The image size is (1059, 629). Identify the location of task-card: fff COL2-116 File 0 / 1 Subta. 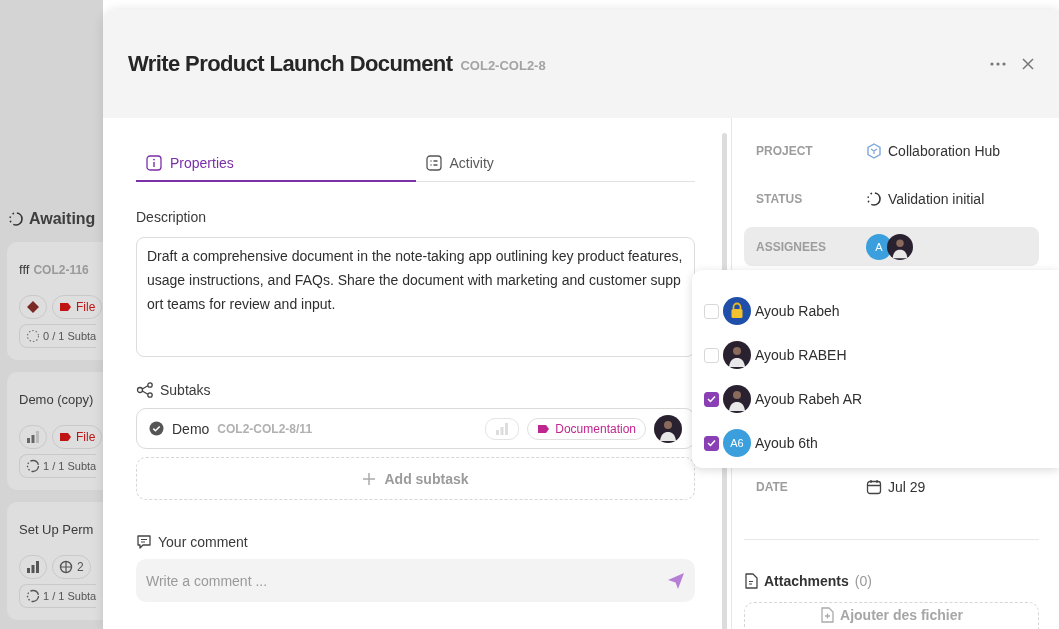
(55, 301).